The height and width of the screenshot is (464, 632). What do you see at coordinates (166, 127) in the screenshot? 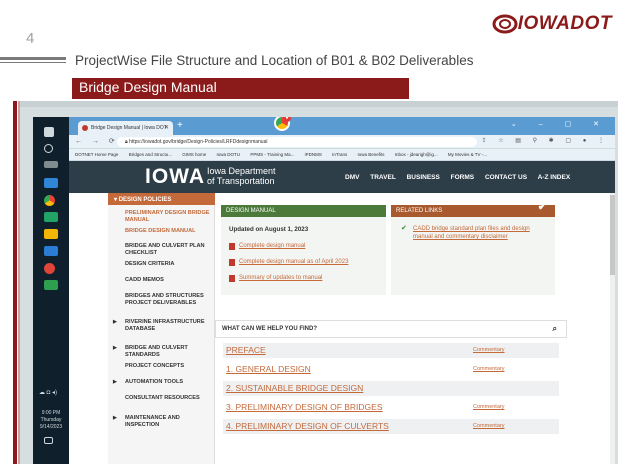
I see `close-tab-icon: ✕` at bounding box center [166, 127].